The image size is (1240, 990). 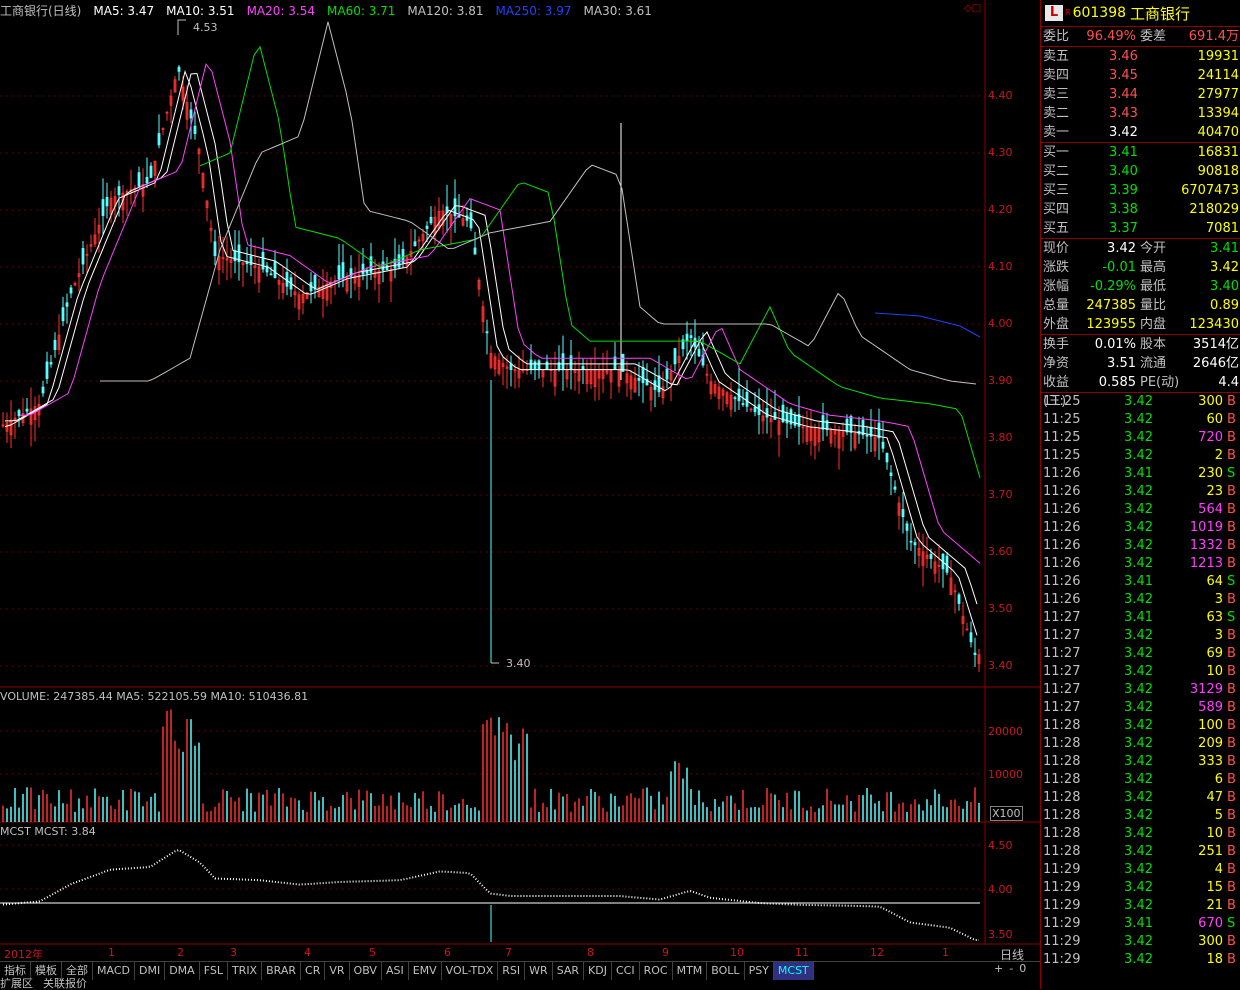 I want to click on tab-obv: OBV, so click(x=366, y=971).